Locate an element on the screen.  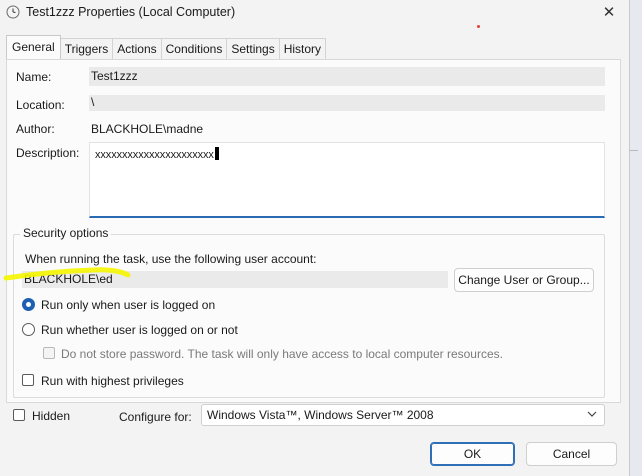
tab-triggers: Triggers is located at coordinates (87, 49).